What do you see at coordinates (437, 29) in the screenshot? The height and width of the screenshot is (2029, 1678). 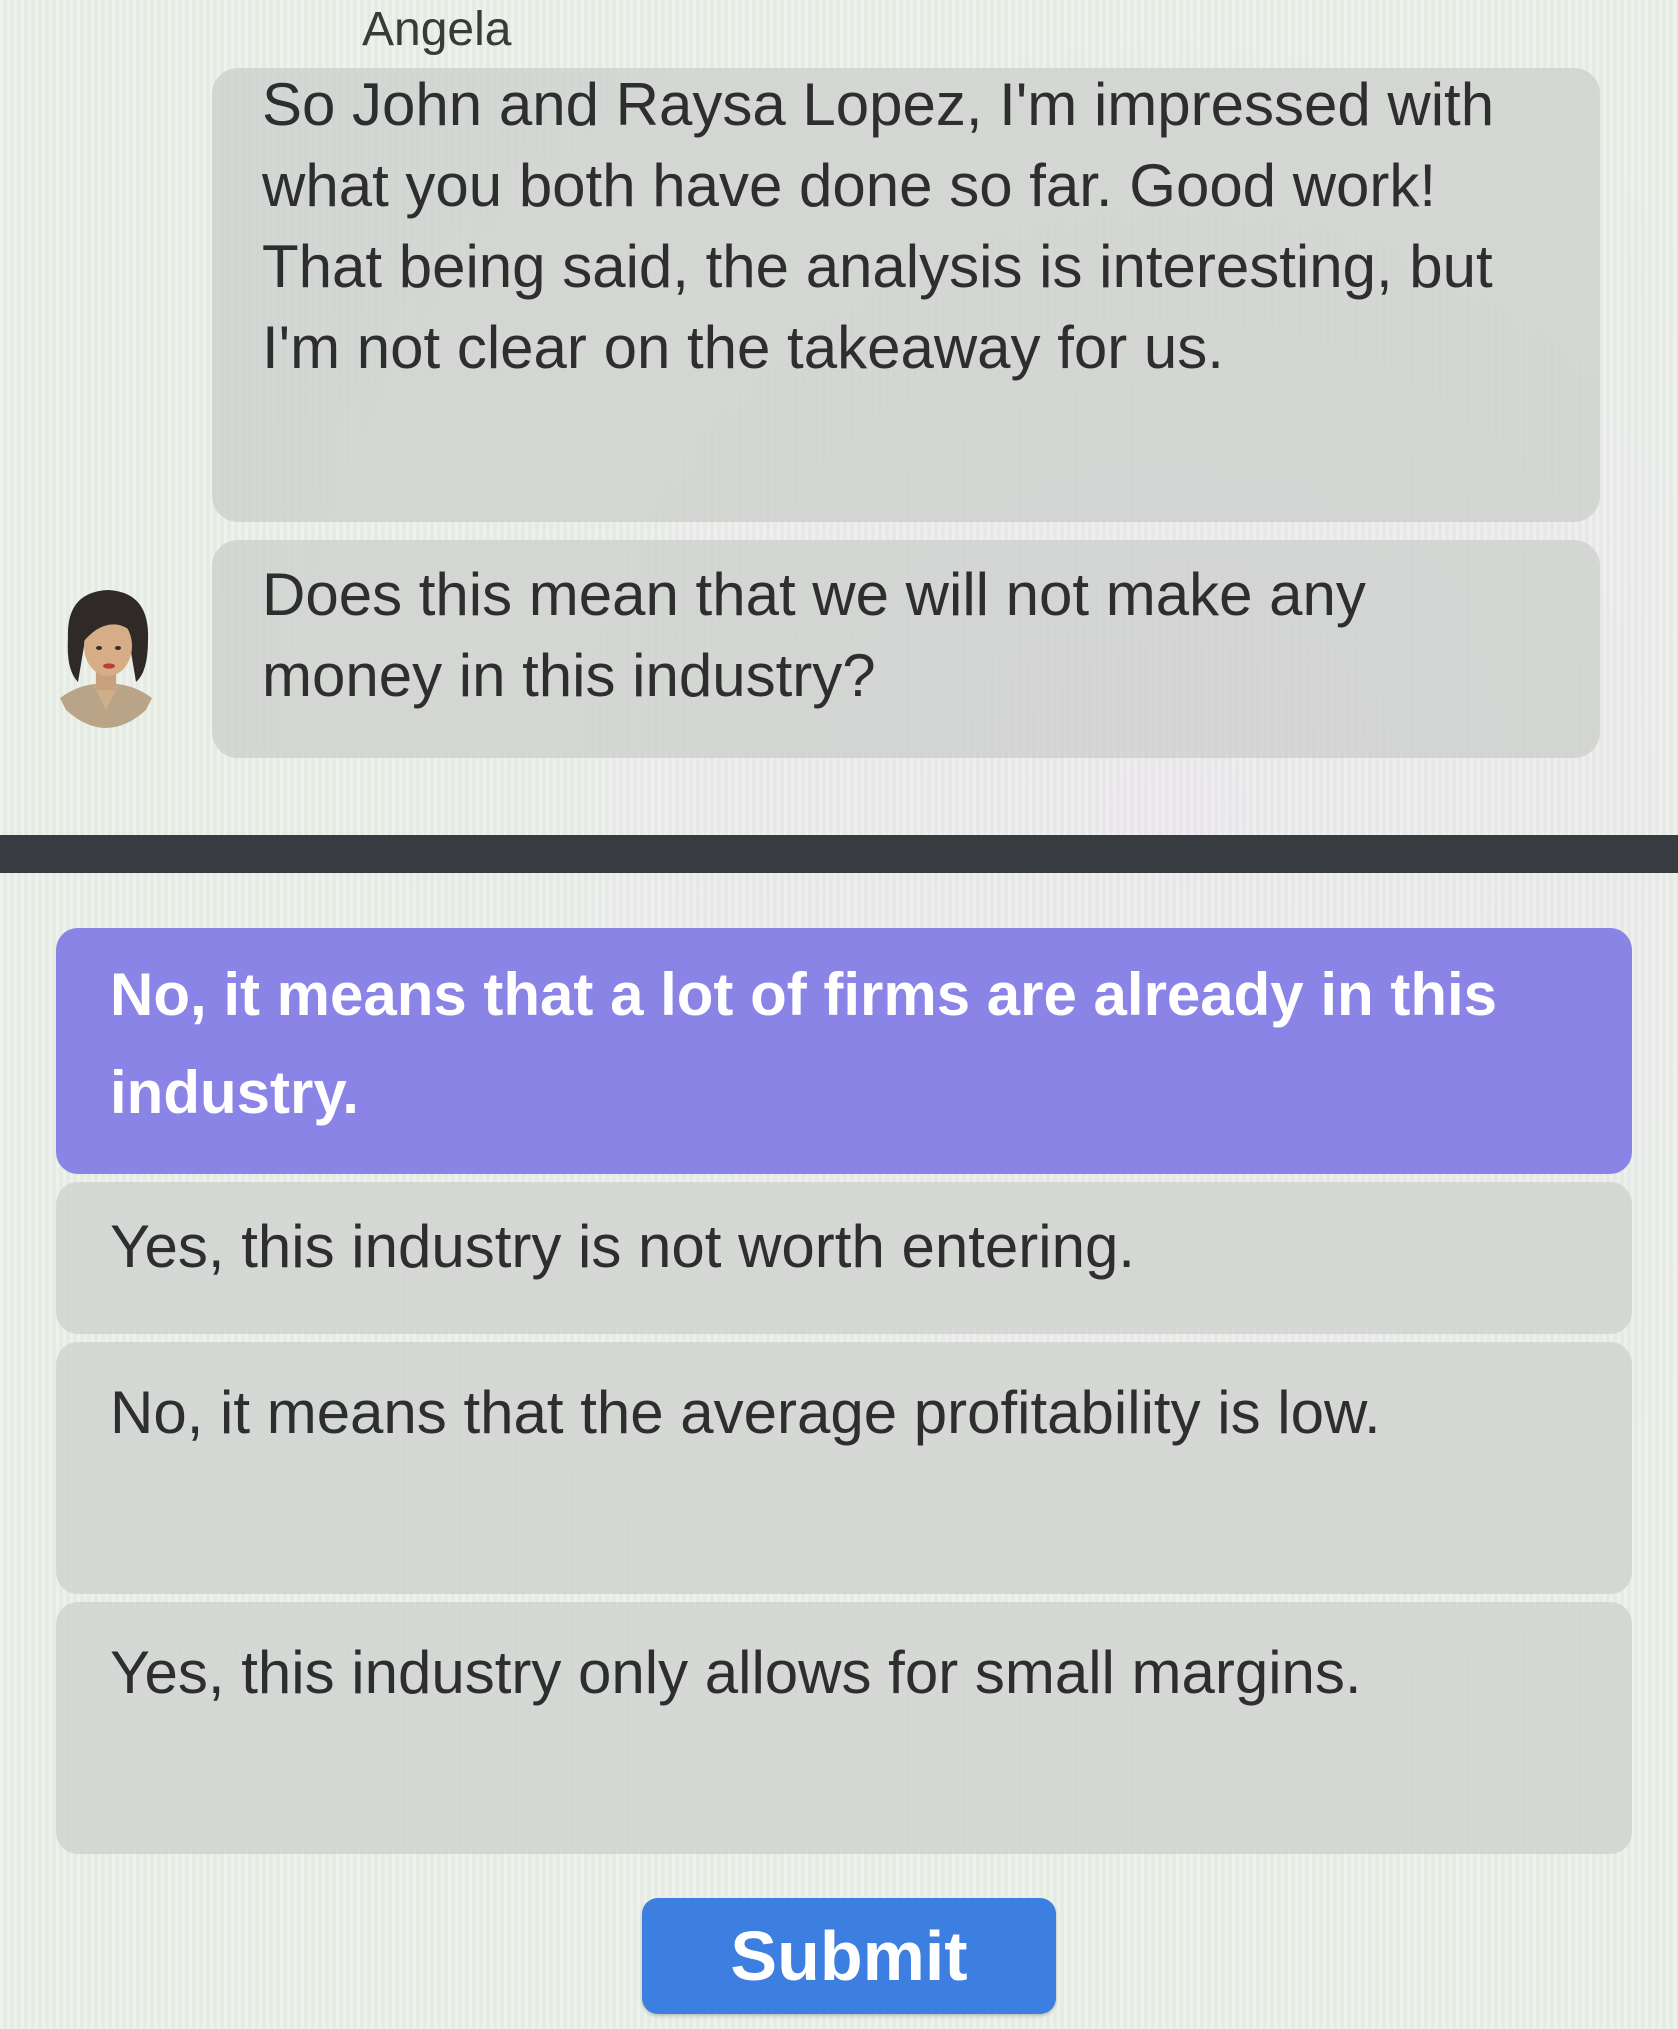 I see `speaker-name: Angela` at bounding box center [437, 29].